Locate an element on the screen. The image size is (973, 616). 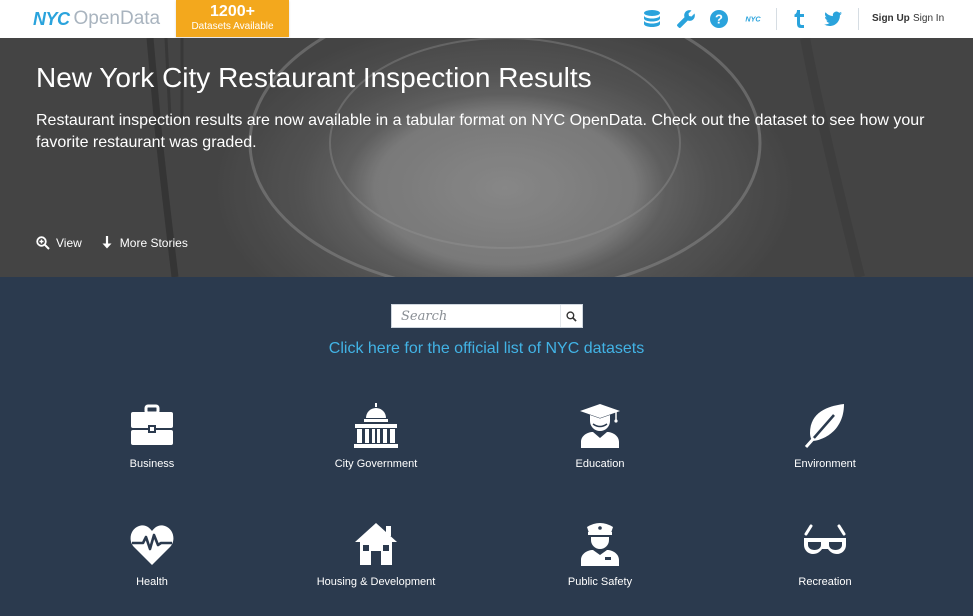
view-button: View is located at coordinates (59, 243).